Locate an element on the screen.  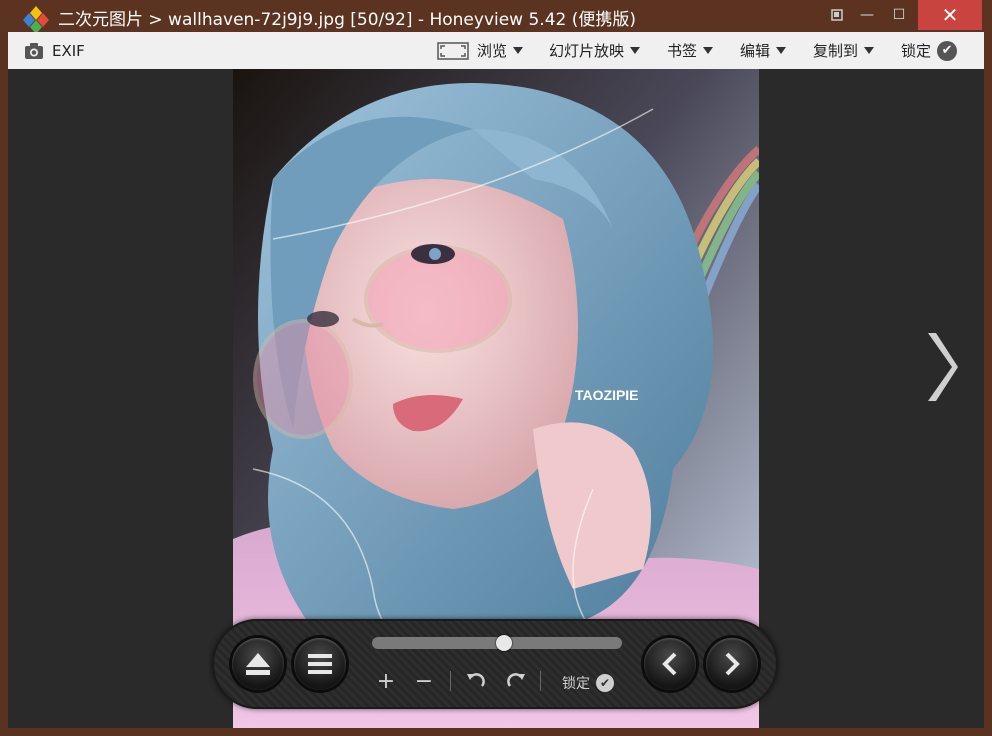
exif-button: EXIF is located at coordinates (54, 50).